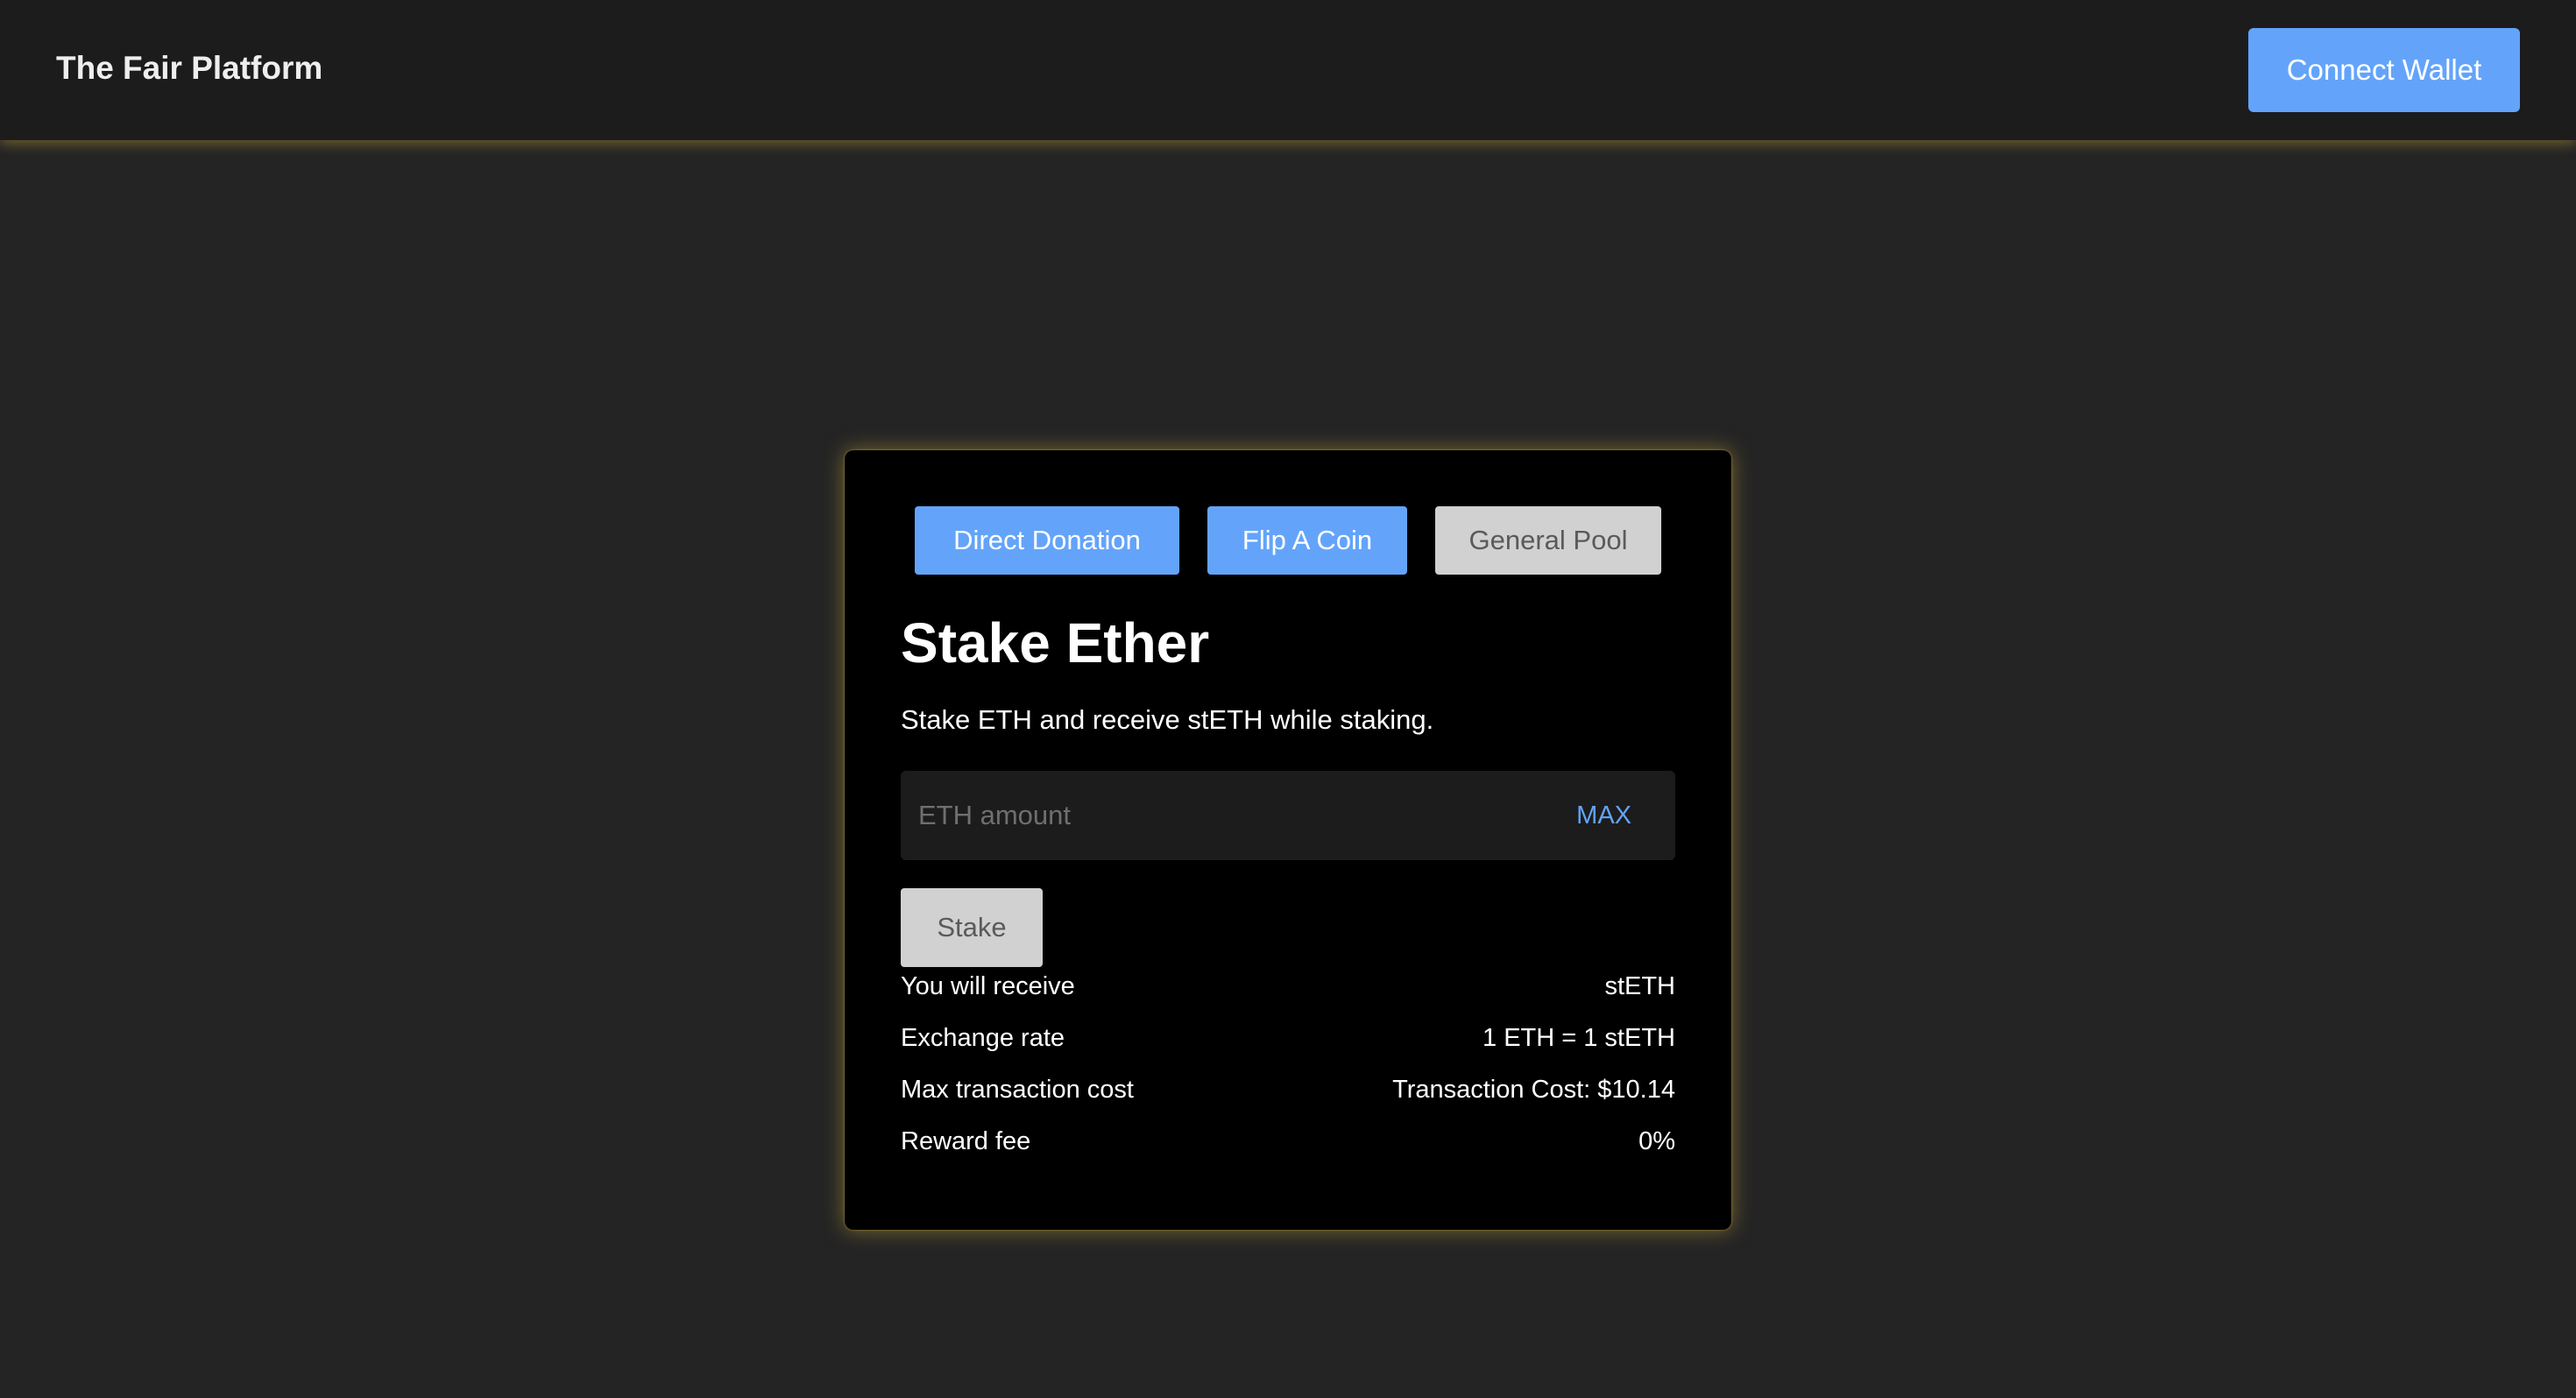 Image resolution: width=2576 pixels, height=1398 pixels. What do you see at coordinates (1017, 1090) in the screenshot?
I see `info-label: Max transaction cost` at bounding box center [1017, 1090].